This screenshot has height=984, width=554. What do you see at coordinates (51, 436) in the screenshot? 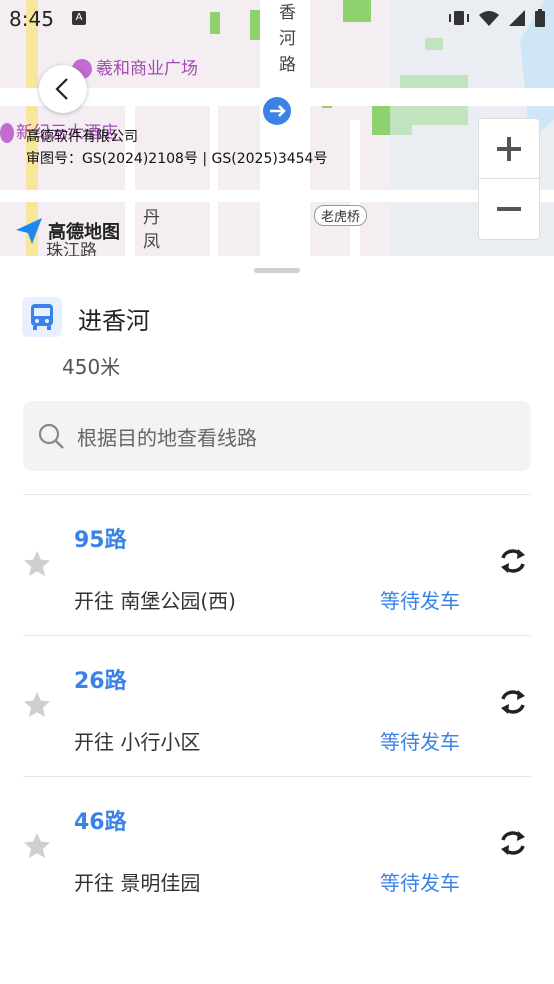
I see `search-icon` at bounding box center [51, 436].